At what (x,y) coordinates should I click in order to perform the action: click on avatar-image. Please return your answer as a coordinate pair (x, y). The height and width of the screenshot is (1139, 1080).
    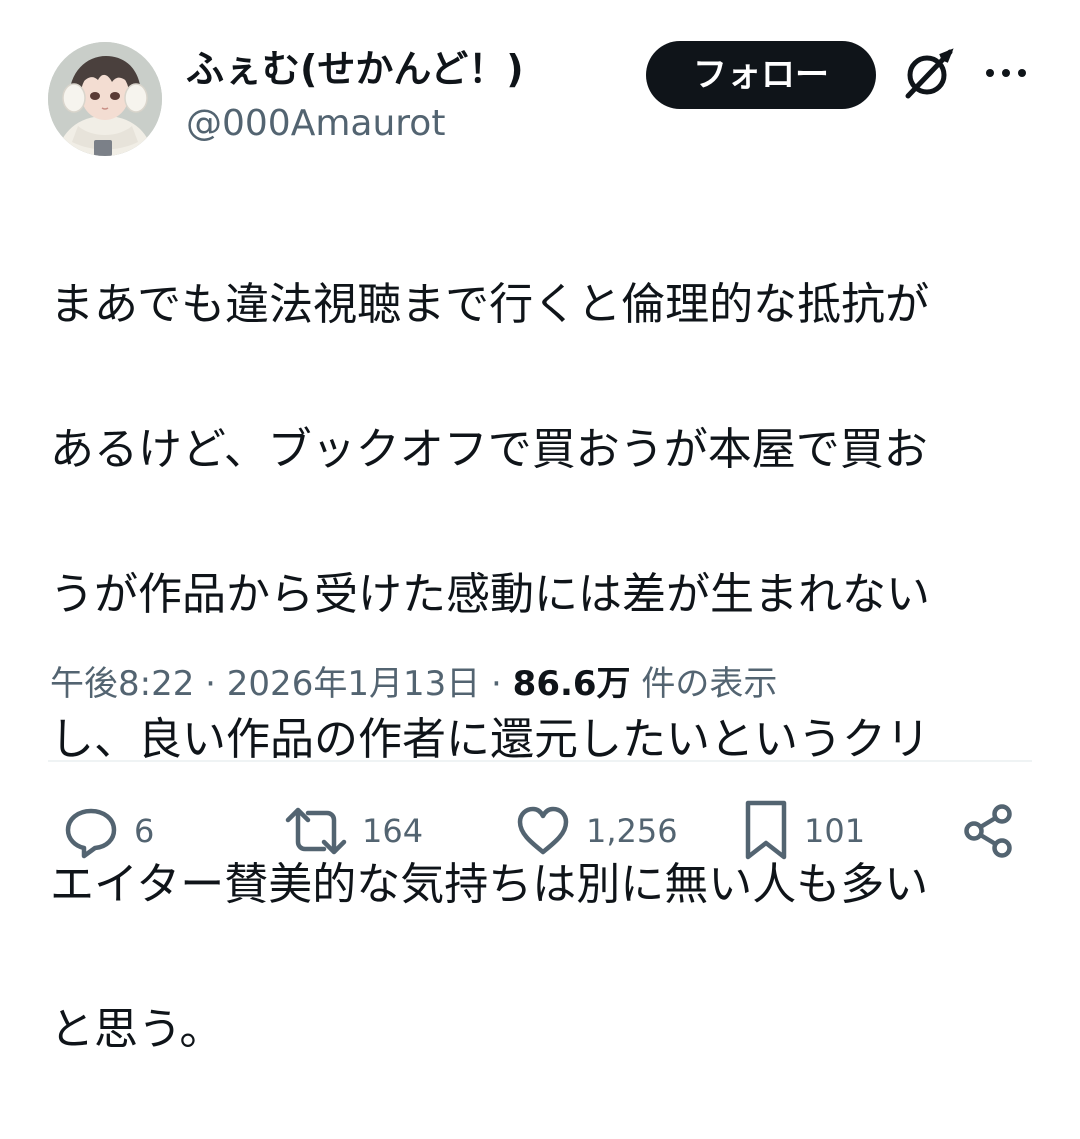
    Looking at the image, I should click on (105, 99).